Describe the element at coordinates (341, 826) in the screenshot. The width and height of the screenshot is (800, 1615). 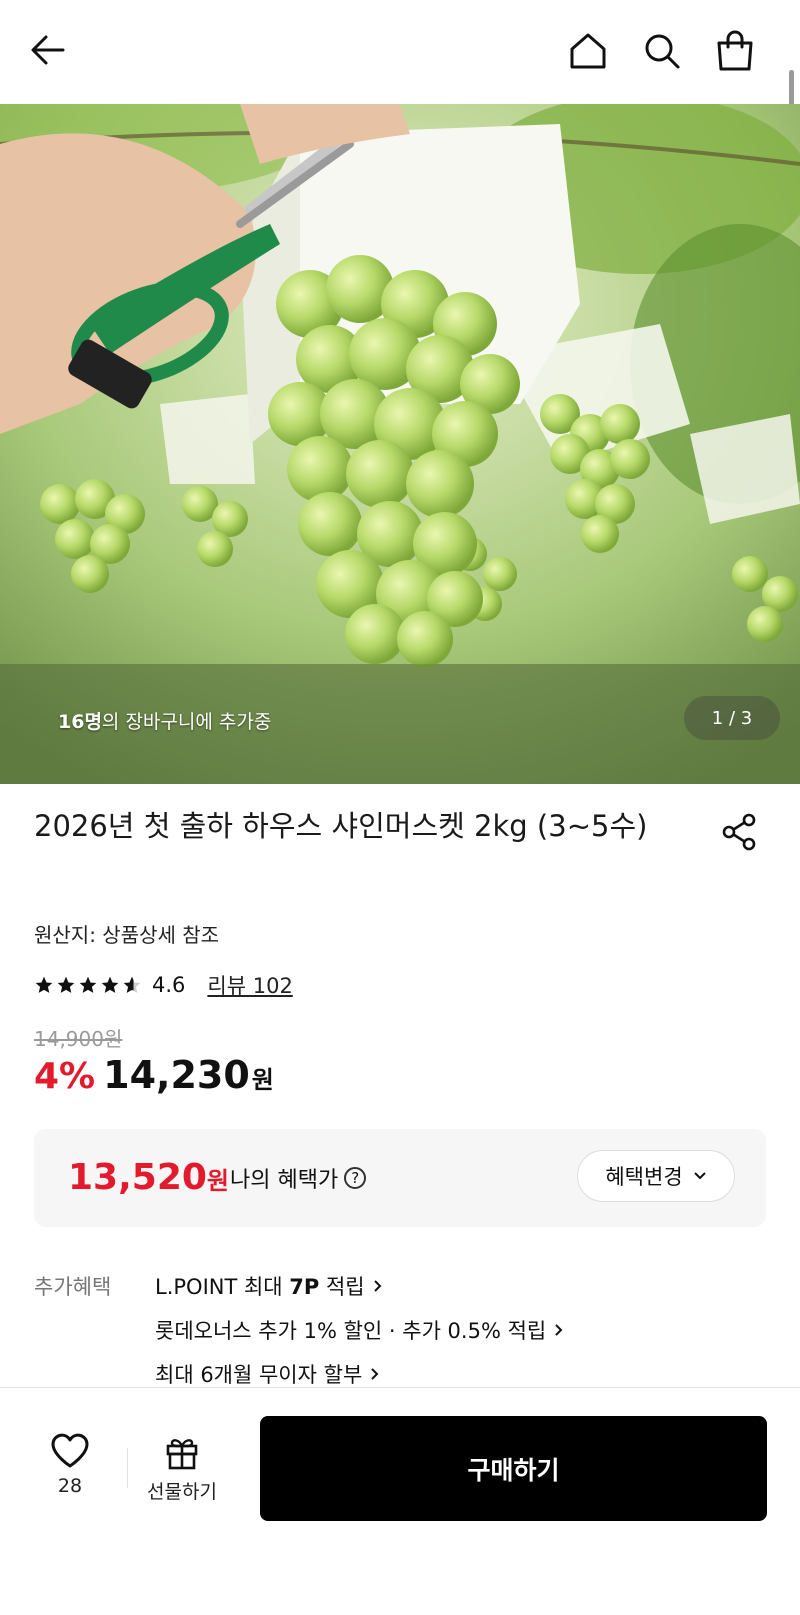
I see `product-title: 2026년 첫 출하 하우스 샤인머스켓 2kg (3~5수)` at that location.